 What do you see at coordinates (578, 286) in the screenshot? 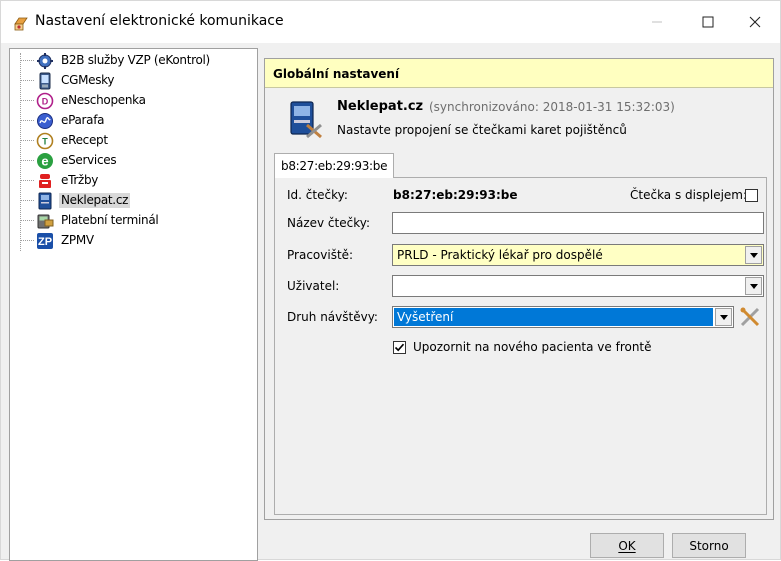
I see `user-select` at bounding box center [578, 286].